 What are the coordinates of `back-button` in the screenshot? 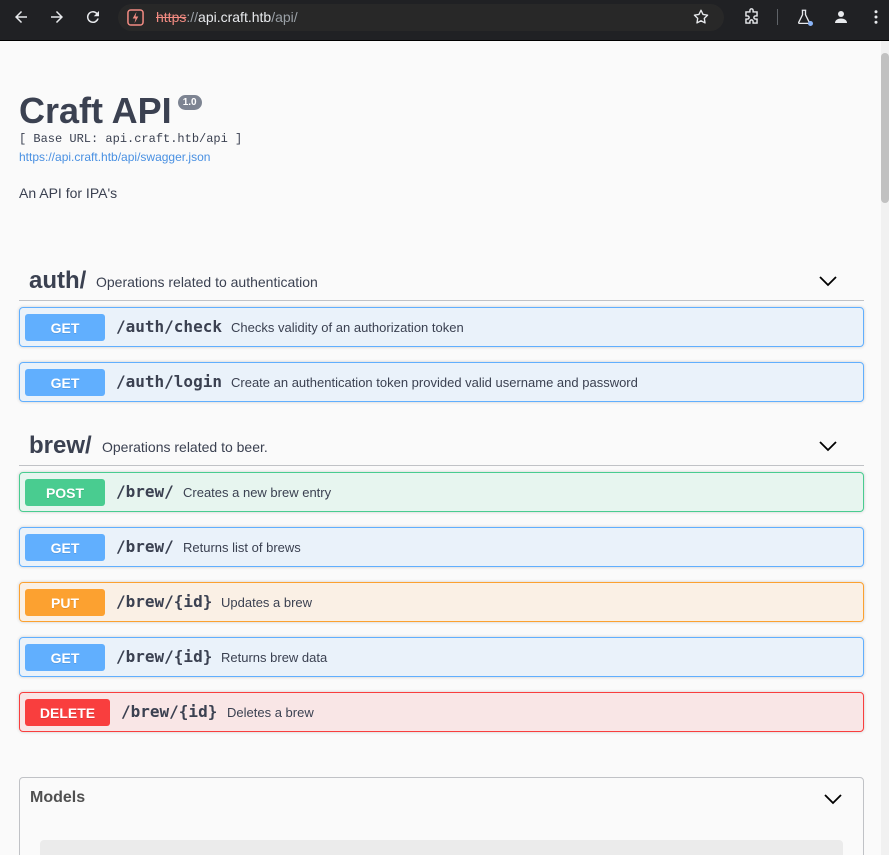 It's located at (21, 17).